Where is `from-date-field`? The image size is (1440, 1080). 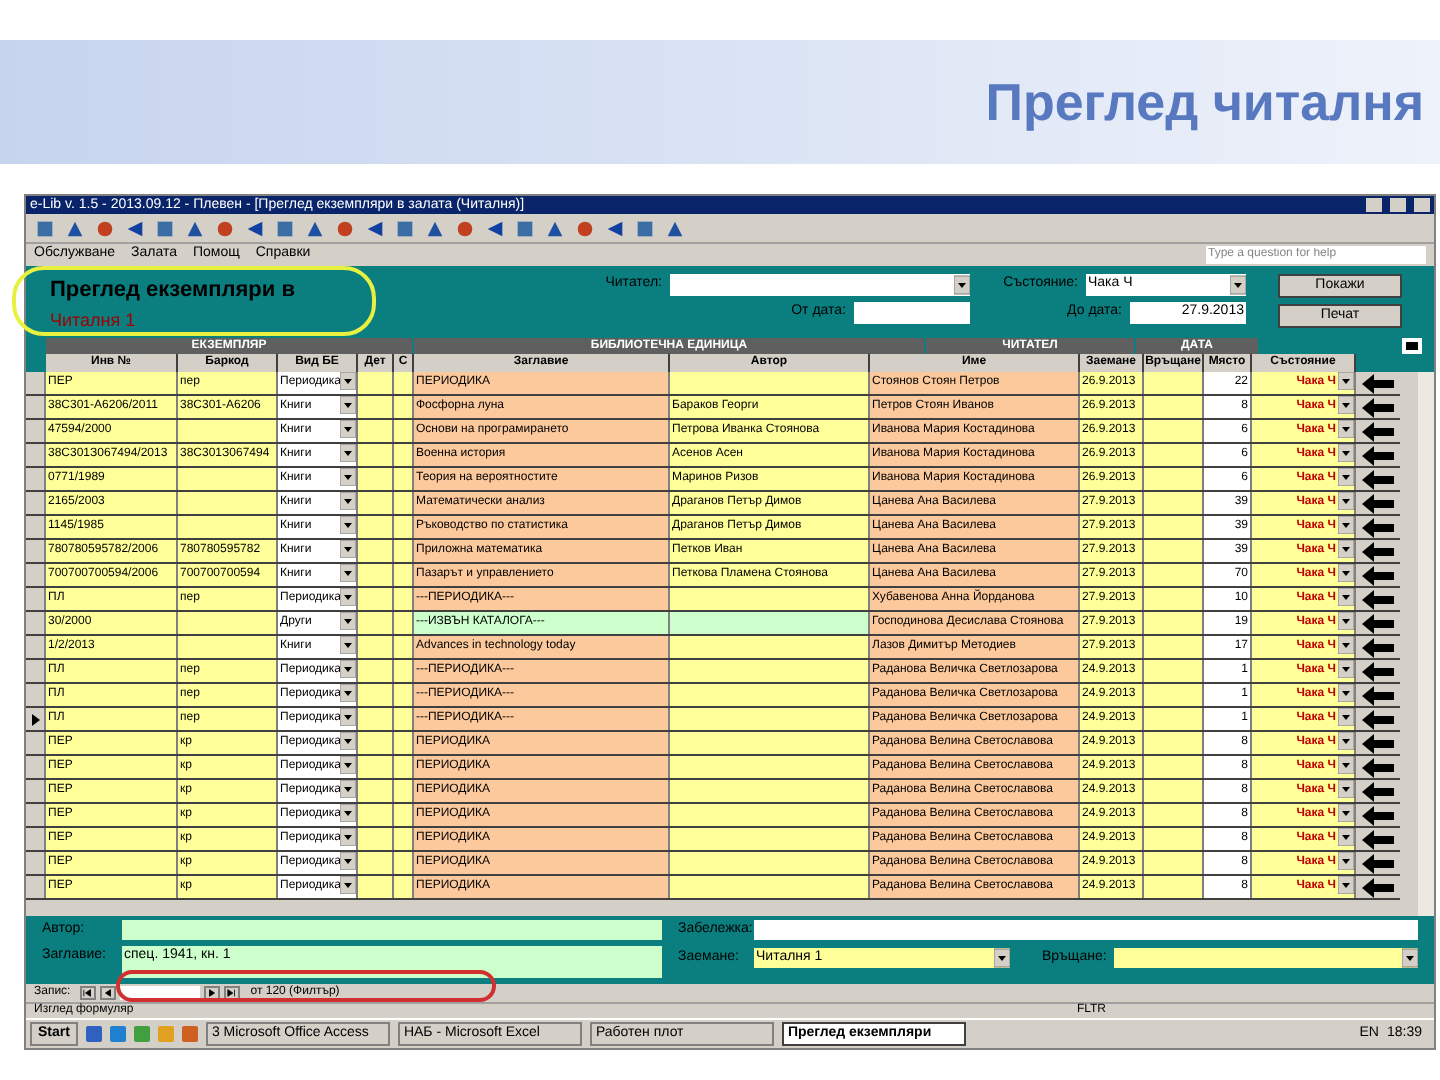 from-date-field is located at coordinates (912, 313).